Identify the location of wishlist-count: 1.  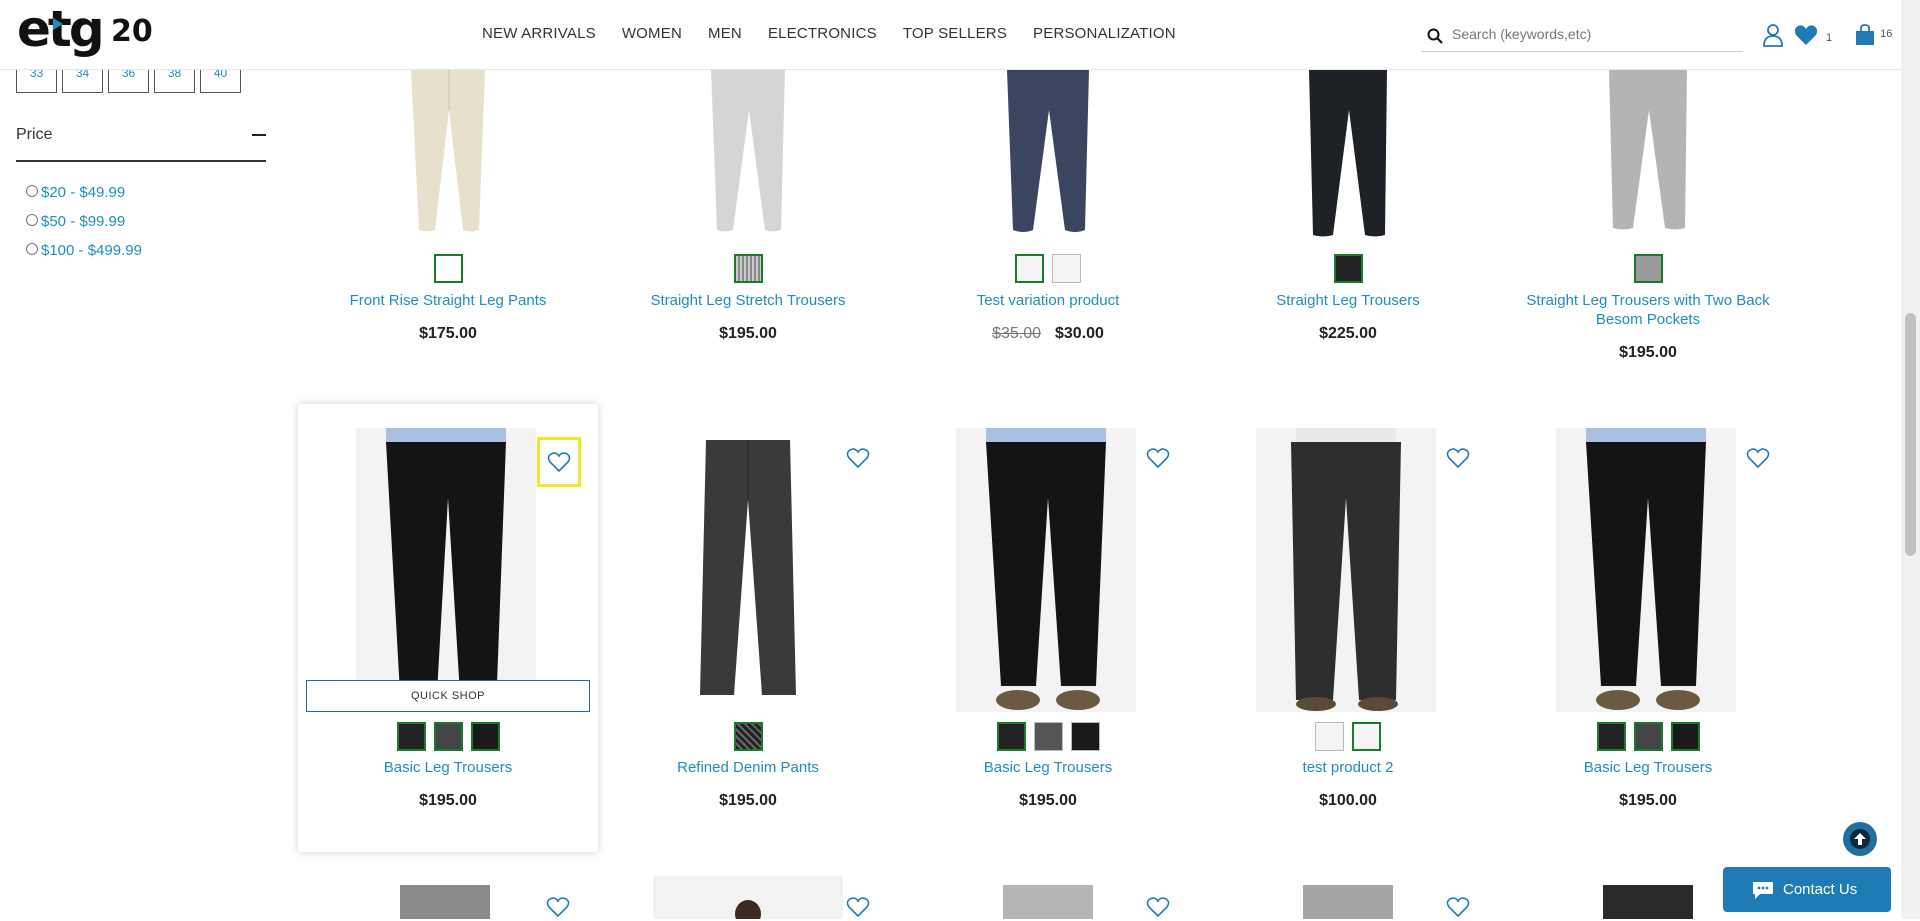
(1829, 38).